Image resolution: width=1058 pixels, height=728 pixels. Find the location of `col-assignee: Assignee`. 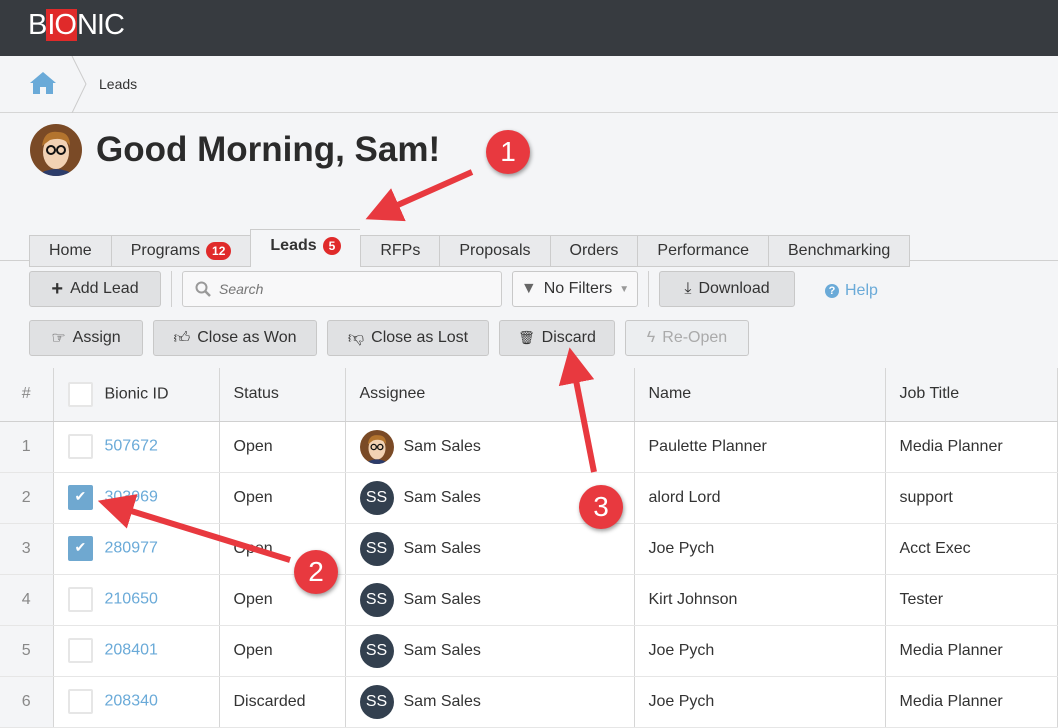

col-assignee: Assignee is located at coordinates (490, 395).